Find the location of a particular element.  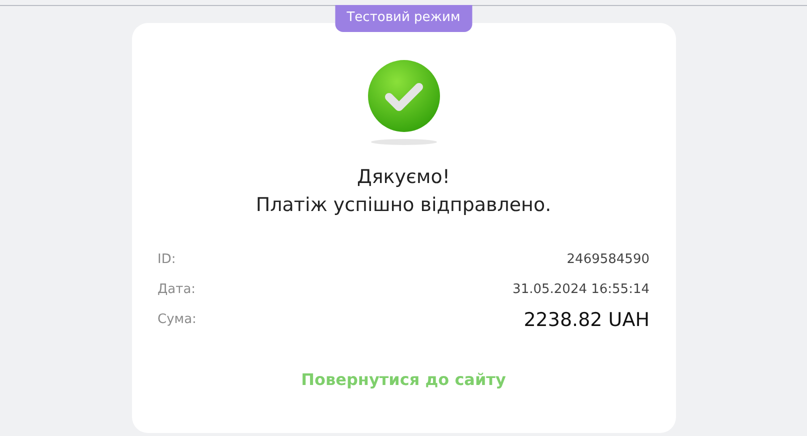

detail-value: 2469584590 is located at coordinates (608, 260).